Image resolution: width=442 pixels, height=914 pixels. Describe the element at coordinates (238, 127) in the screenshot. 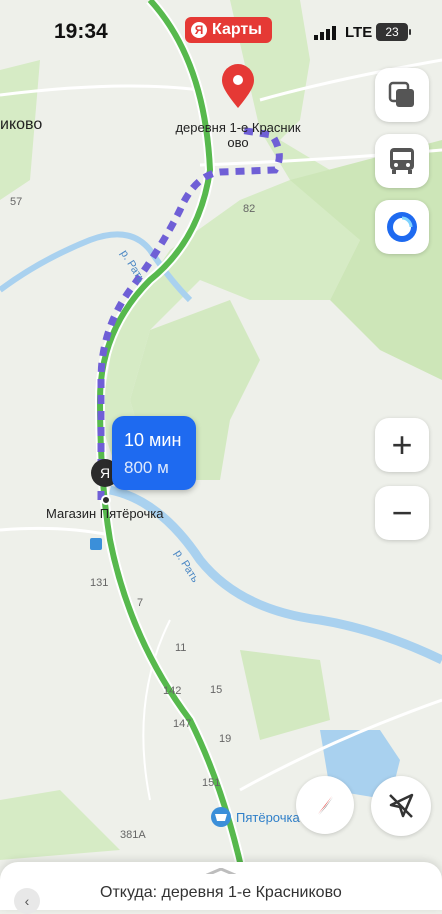

I see `destination-label-line1: деревня 1-е Красник` at that location.